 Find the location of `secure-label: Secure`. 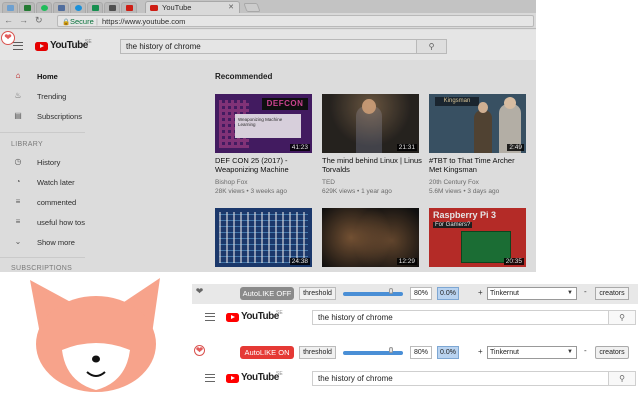

secure-label: Secure is located at coordinates (82, 21).